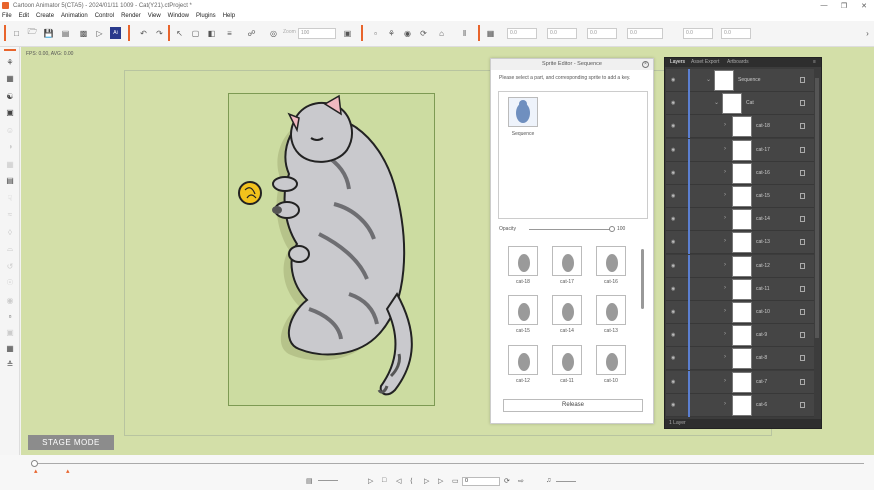  I want to click on release-button: Release, so click(573, 405).